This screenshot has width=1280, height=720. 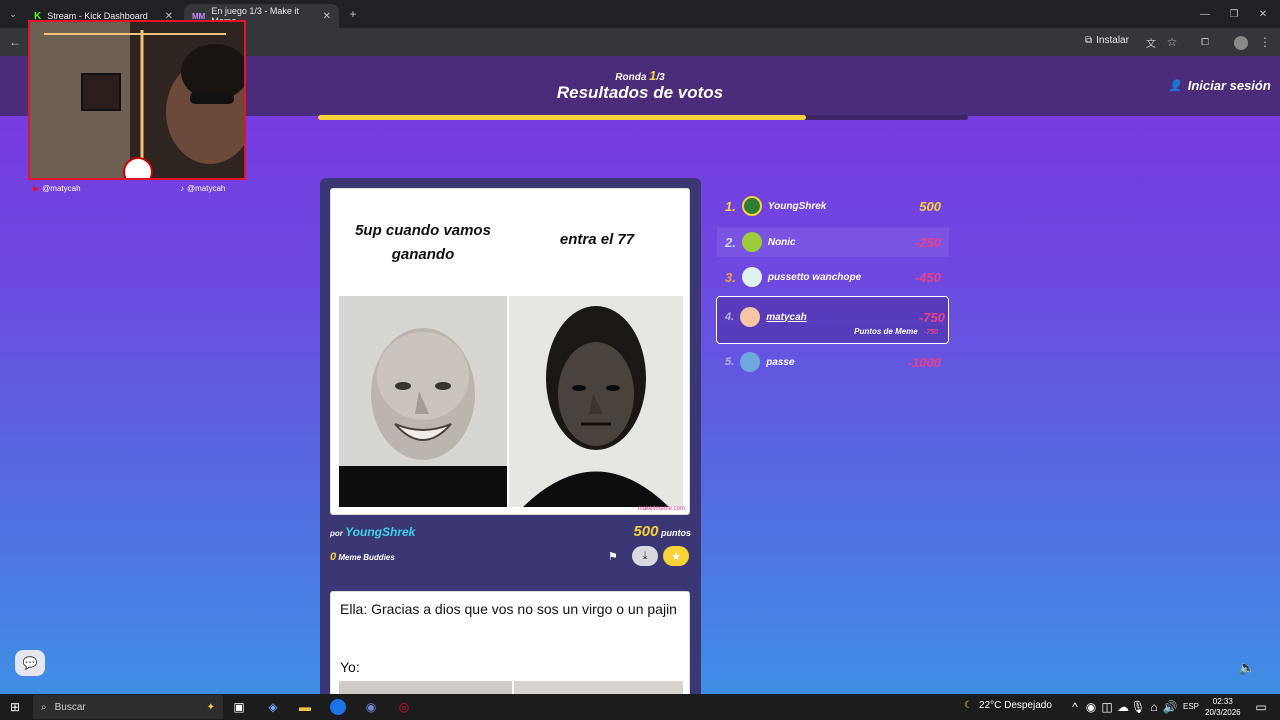 What do you see at coordinates (380, 532) in the screenshot?
I see `author-link: YoungShrek` at bounding box center [380, 532].